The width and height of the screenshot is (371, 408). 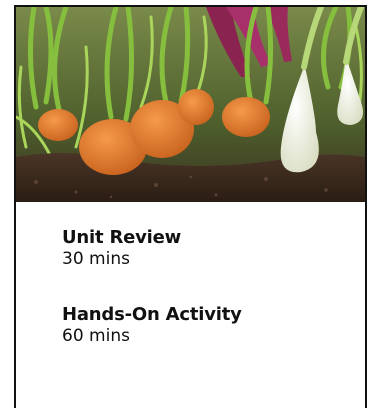 I want to click on entry-title: Hands-On Activity, so click(x=152, y=314).